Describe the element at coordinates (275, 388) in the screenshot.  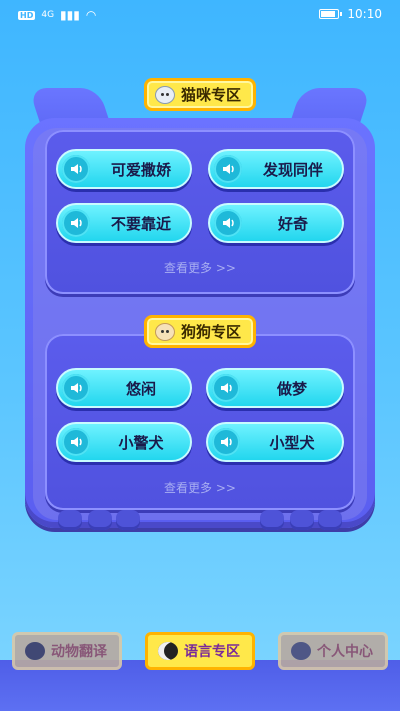
I see `sound-button-dog-2: 做梦` at that location.